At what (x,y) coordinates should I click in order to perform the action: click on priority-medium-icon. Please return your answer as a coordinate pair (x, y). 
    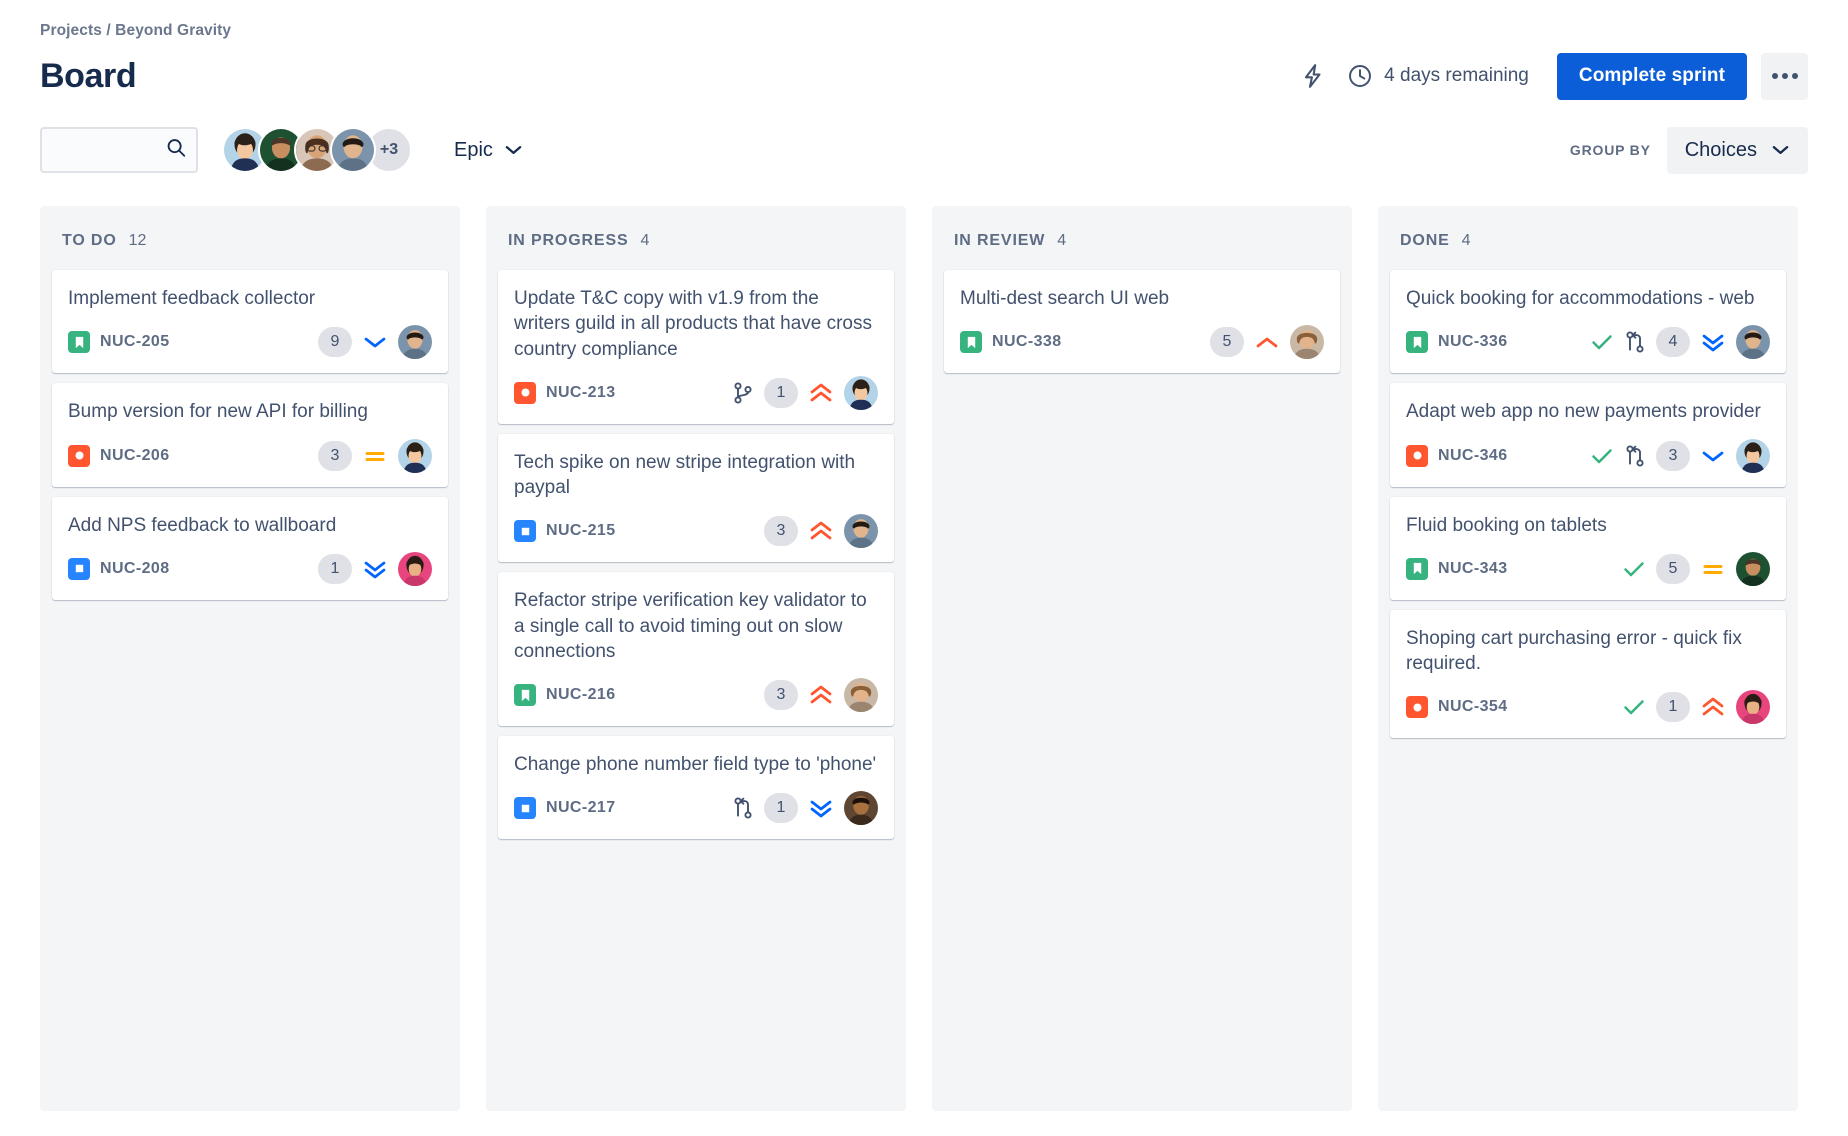
    Looking at the image, I should click on (375, 456).